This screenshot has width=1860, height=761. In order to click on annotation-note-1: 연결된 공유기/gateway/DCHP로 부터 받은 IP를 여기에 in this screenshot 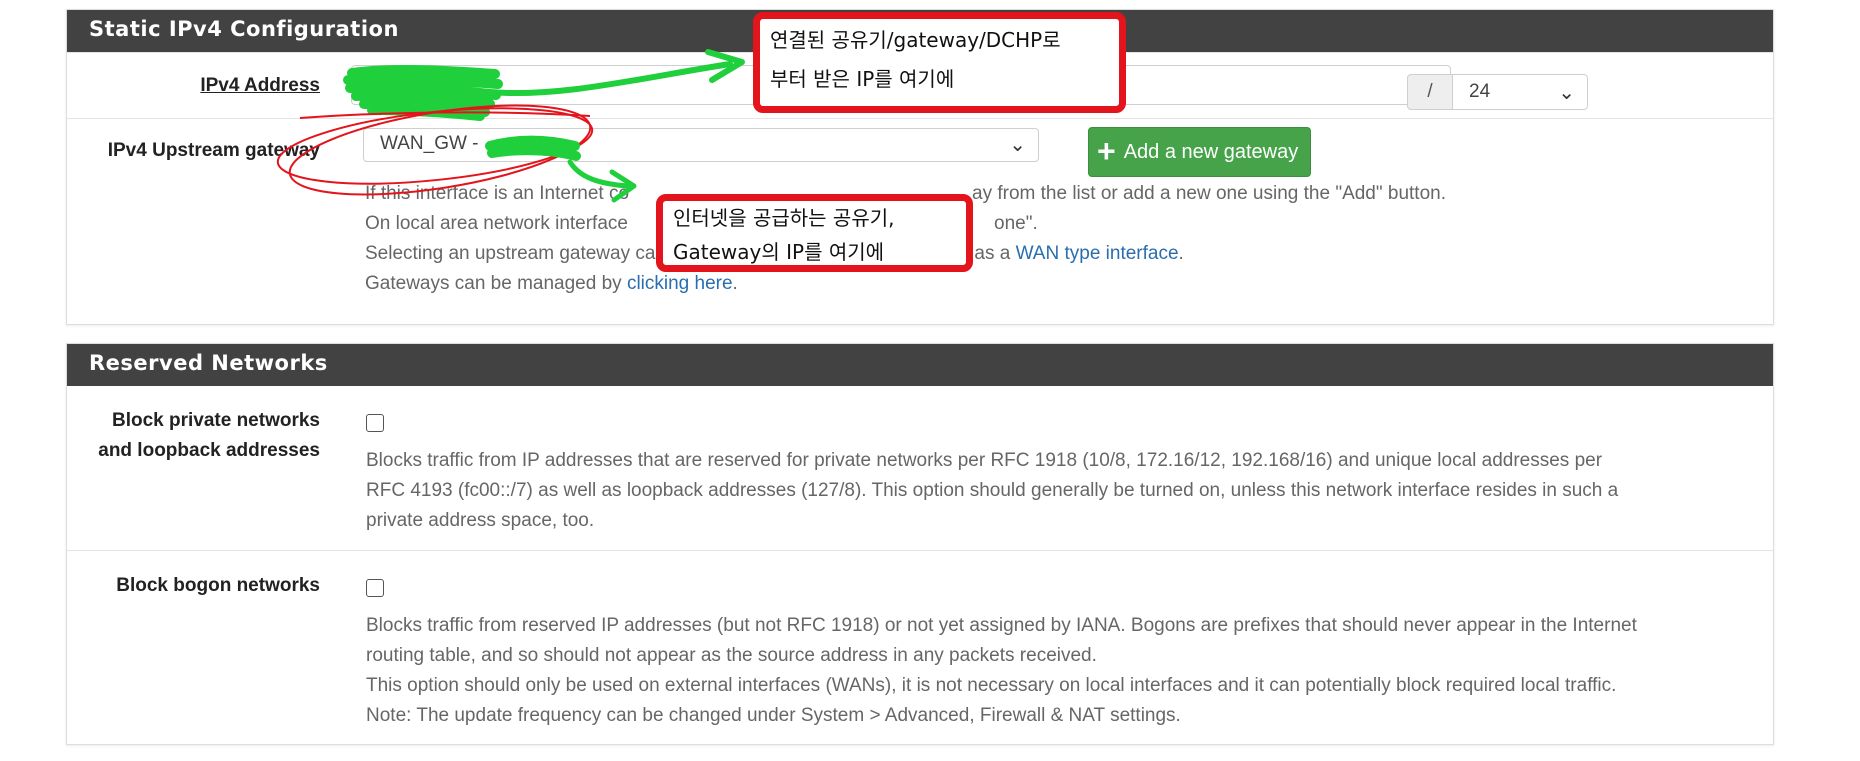, I will do `click(939, 62)`.